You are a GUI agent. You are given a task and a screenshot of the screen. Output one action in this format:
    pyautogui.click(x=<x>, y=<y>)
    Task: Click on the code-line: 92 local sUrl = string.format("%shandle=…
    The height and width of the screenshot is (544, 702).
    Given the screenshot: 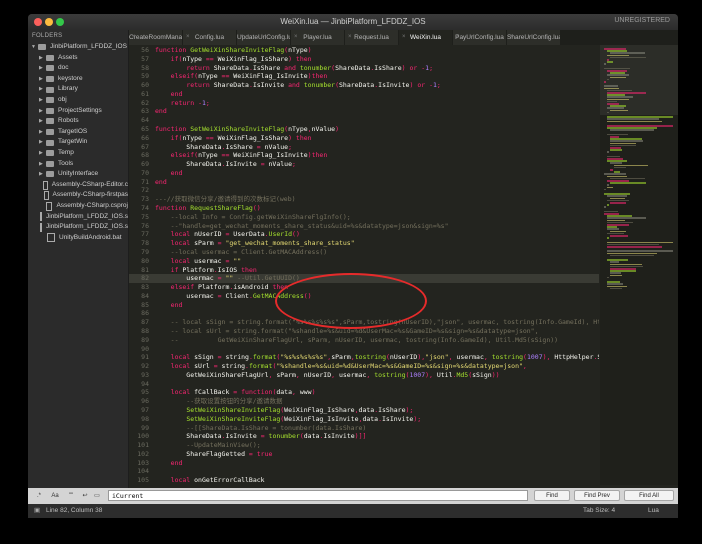 What is the action you would take?
    pyautogui.click(x=364, y=366)
    